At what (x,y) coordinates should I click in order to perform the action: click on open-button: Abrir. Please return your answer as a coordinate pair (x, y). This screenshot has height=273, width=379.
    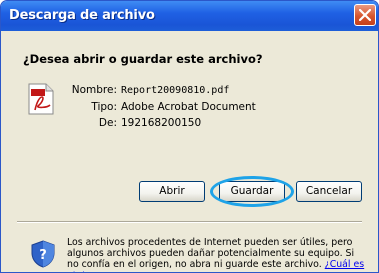
    Looking at the image, I should click on (172, 191).